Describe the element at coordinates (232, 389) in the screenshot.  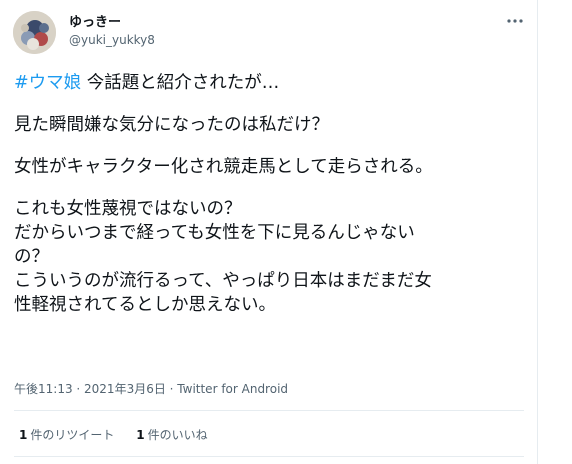
I see `tweet-source: Twitter for Android` at that location.